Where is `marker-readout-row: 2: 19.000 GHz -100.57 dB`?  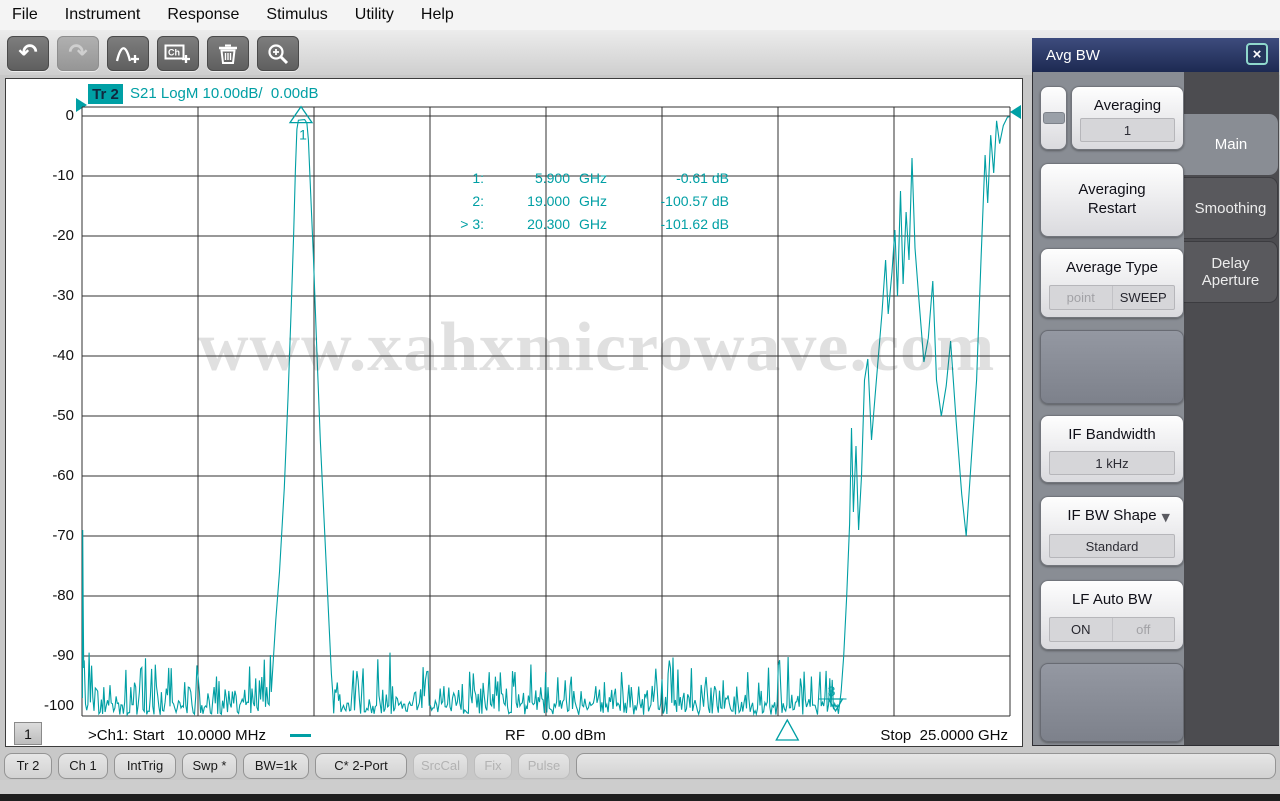
marker-readout-row: 2: 19.000 GHz -100.57 dB is located at coordinates (600, 200).